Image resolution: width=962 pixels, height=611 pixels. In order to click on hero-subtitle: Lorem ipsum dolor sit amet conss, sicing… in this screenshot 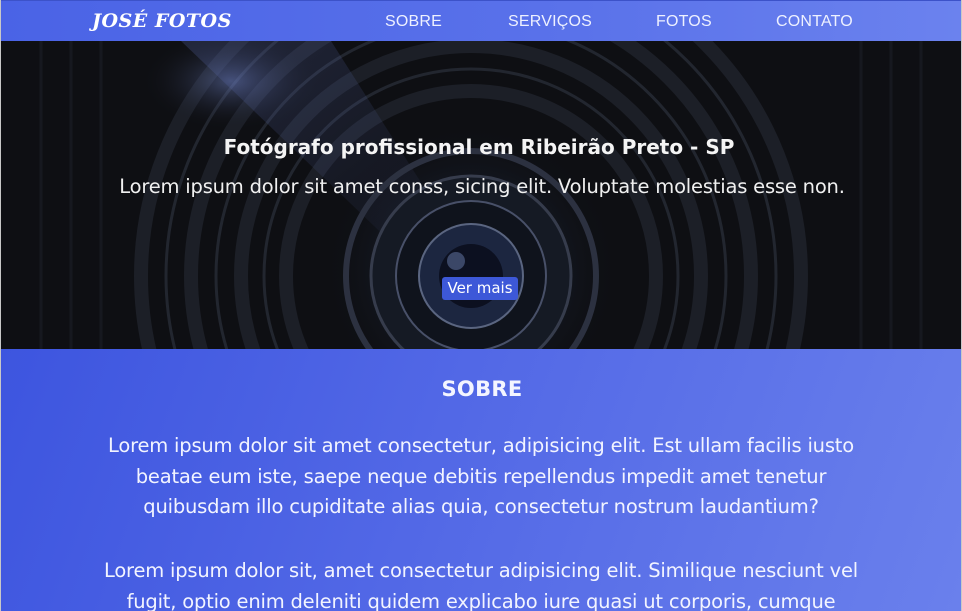, I will do `click(482, 186)`.